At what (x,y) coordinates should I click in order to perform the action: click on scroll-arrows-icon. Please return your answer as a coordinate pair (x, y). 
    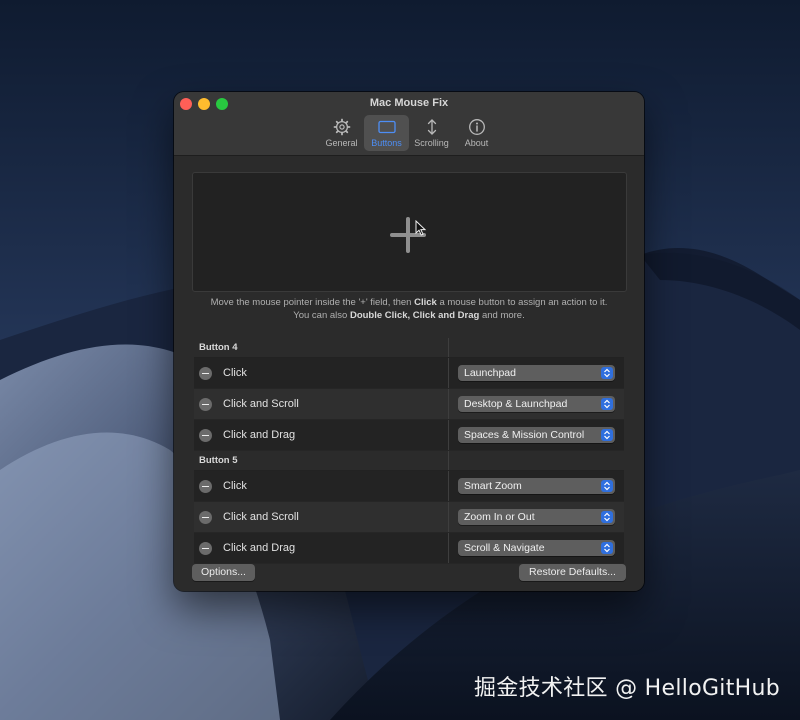
    Looking at the image, I should click on (431, 127).